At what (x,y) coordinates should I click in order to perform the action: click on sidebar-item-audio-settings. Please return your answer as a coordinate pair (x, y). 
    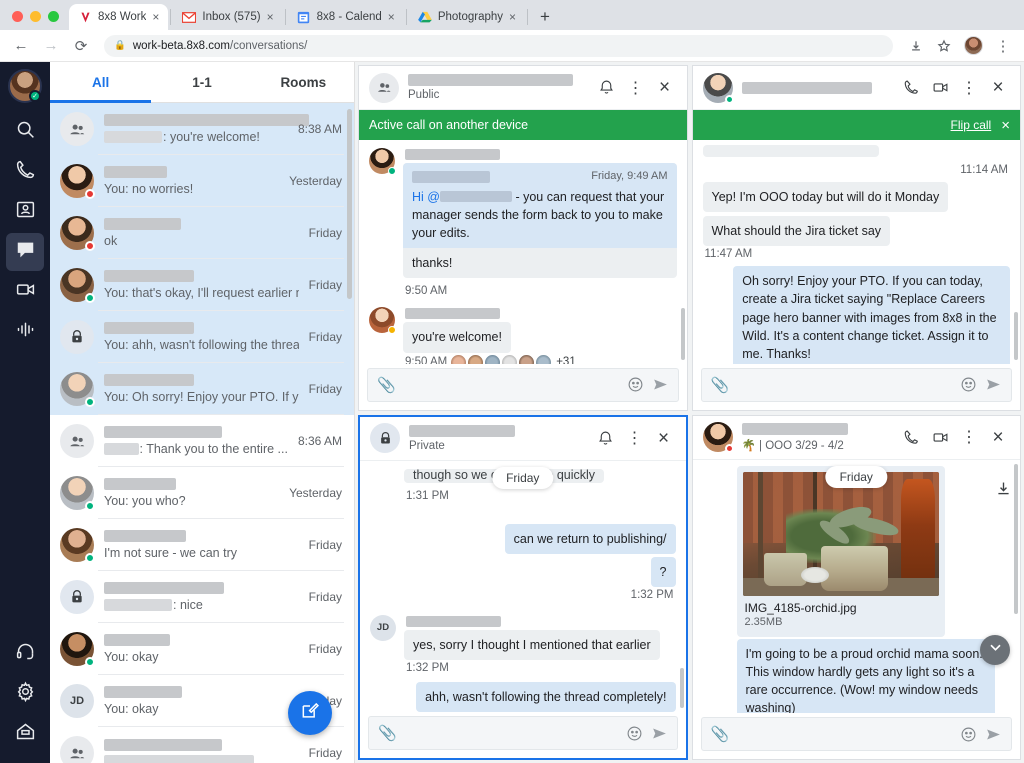
    Looking at the image, I should click on (25, 654).